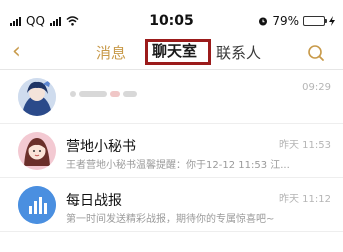 Image resolution: width=343 pixels, height=252 pixels. What do you see at coordinates (105, 91) in the screenshot?
I see `blurred-name` at bounding box center [105, 91].